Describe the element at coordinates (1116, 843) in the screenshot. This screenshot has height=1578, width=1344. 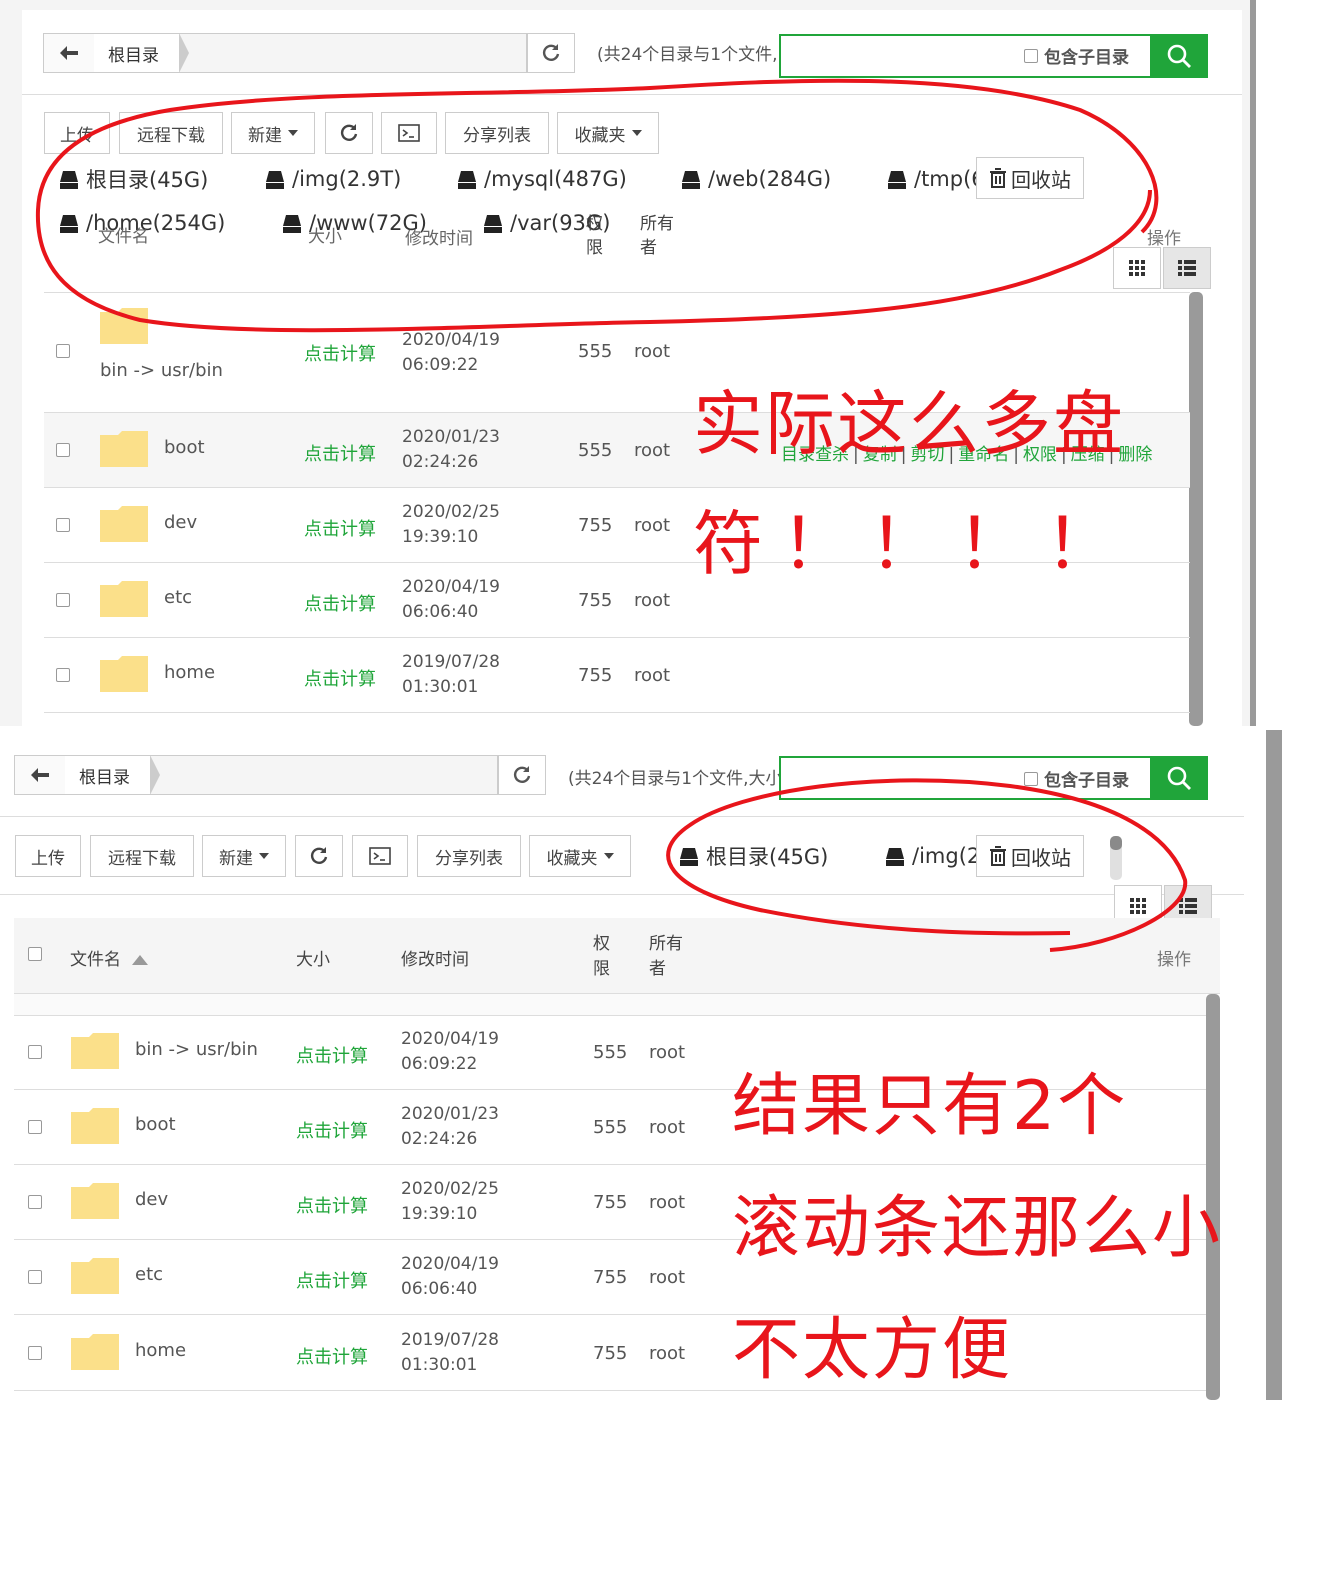
I see `disk-list-scroll-thumb` at that location.